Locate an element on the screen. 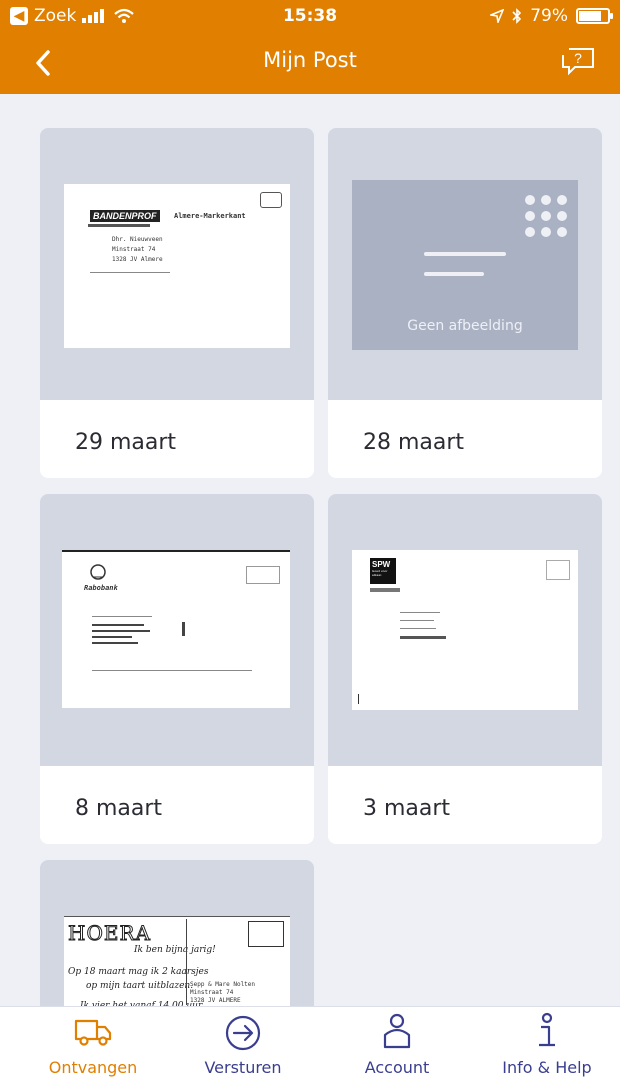 The width and height of the screenshot is (620, 1080). letter-sublogo: Goed voor elkaar. is located at coordinates (380, 573).